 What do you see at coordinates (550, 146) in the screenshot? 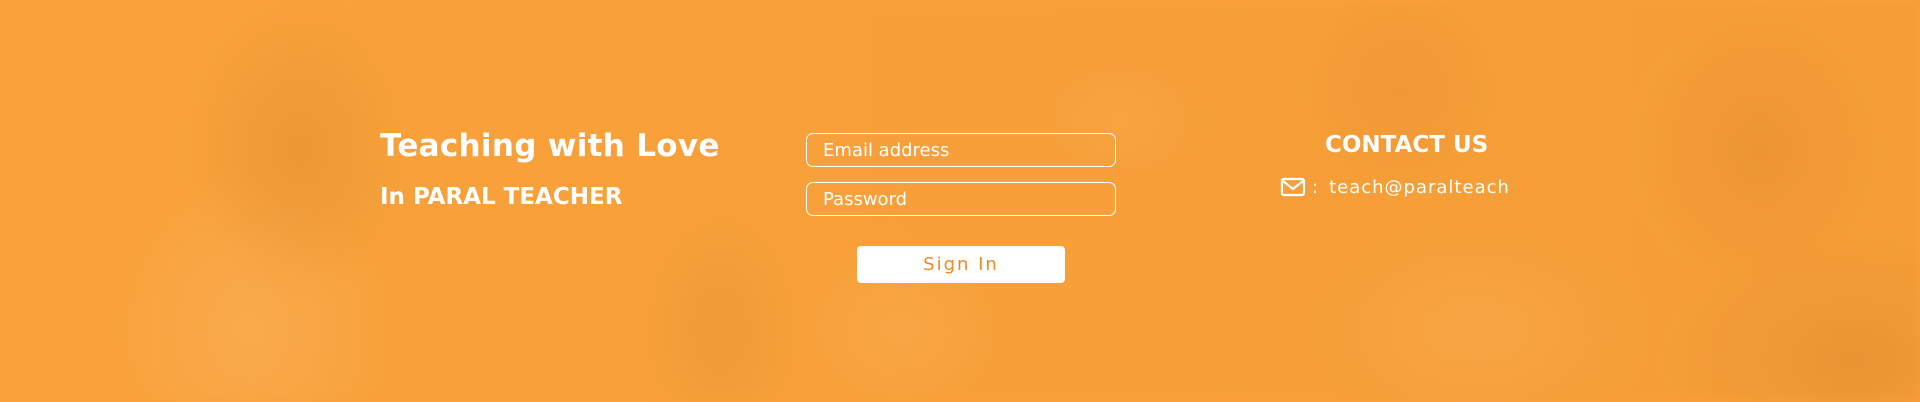
I see `tagline-title: Teaching with Love` at bounding box center [550, 146].